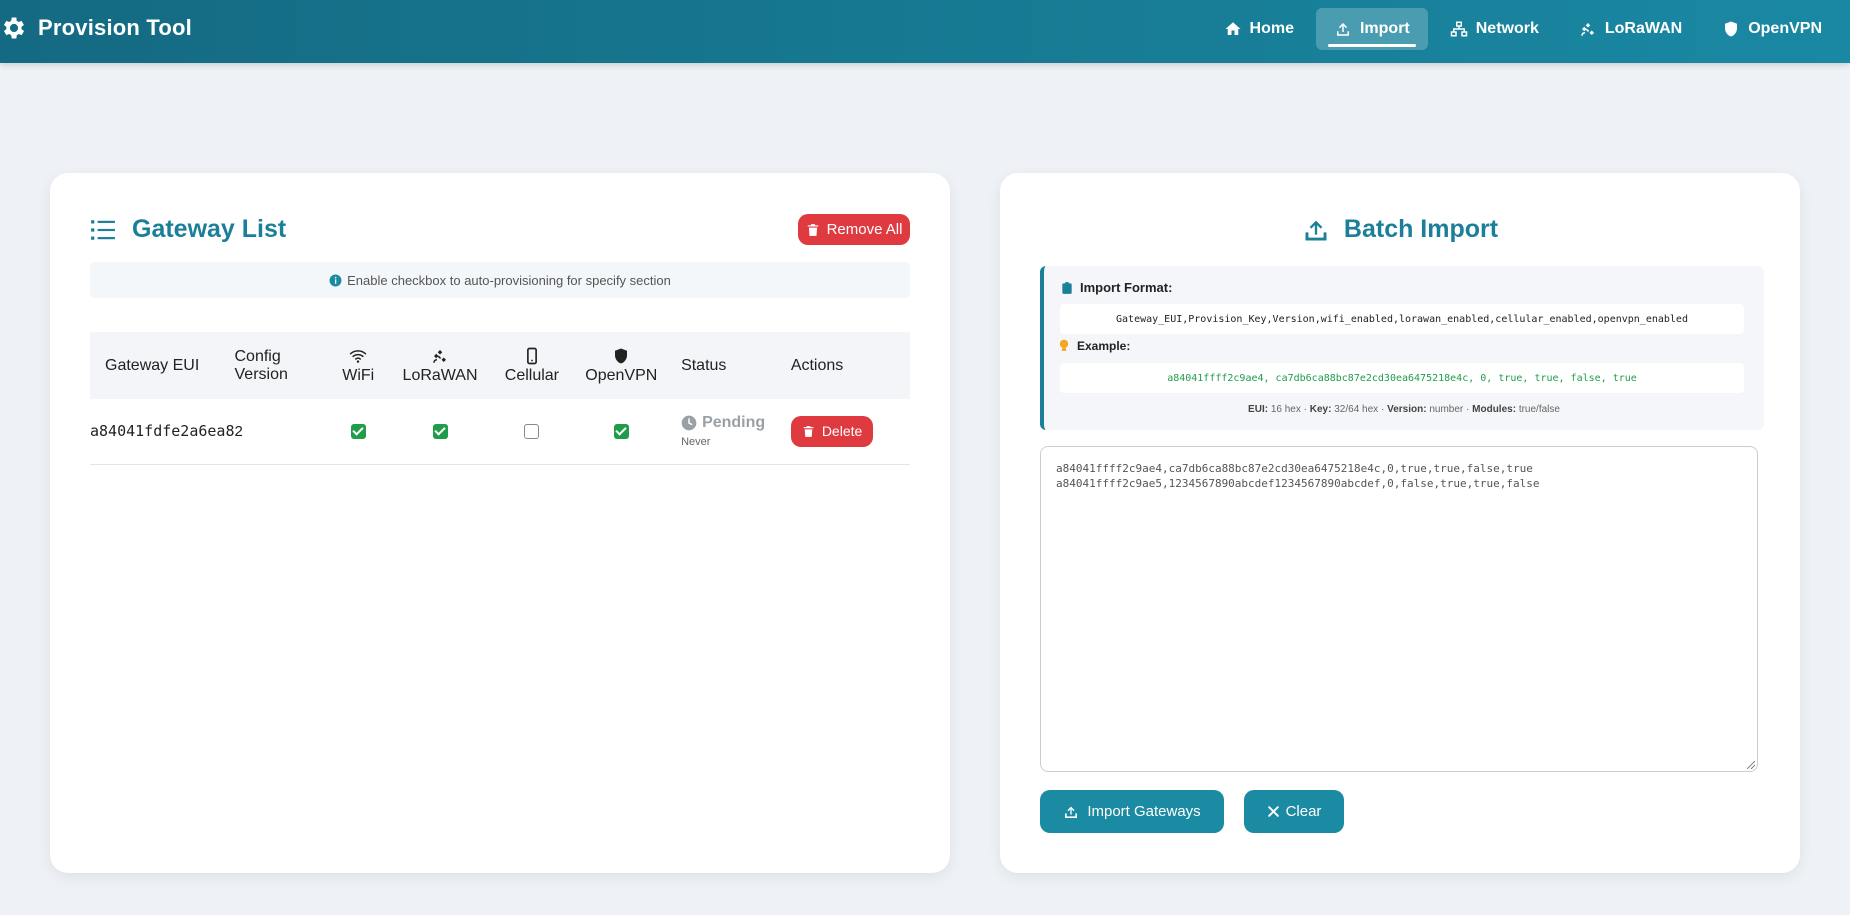 Image resolution: width=1850 pixels, height=915 pixels. I want to click on cellular-cell, so click(531, 431).